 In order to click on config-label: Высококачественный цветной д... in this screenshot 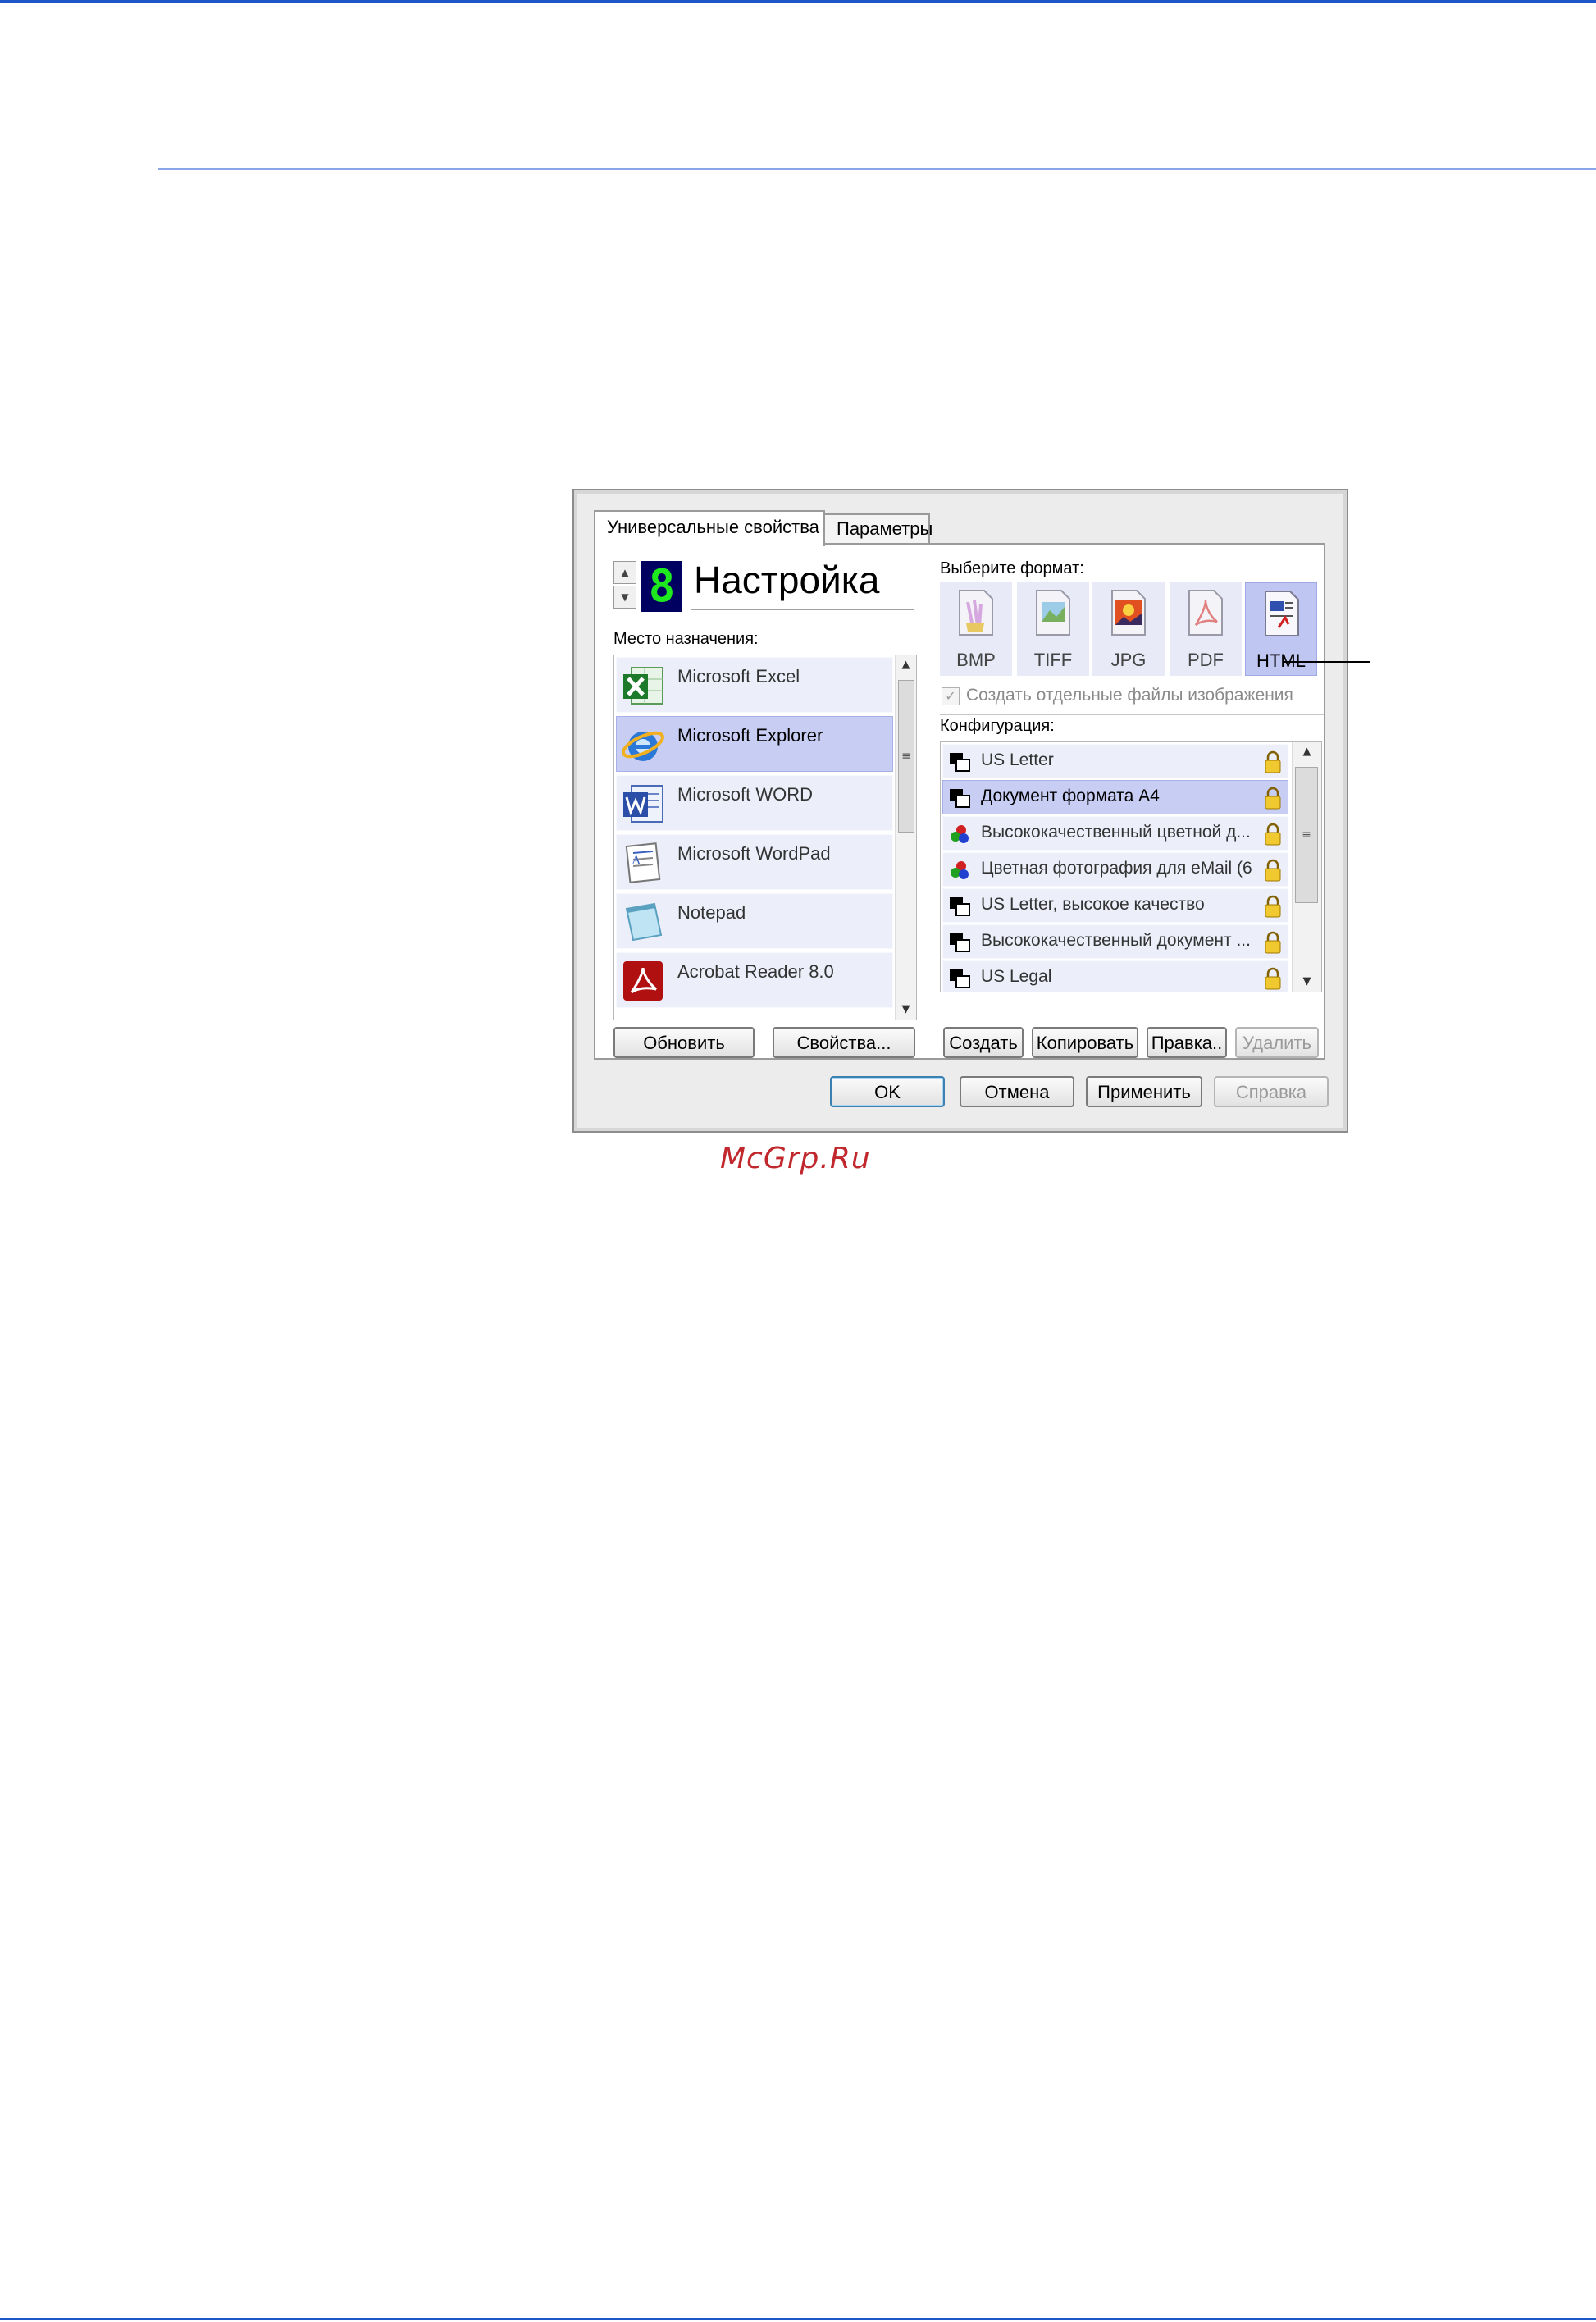, I will do `click(1116, 833)`.